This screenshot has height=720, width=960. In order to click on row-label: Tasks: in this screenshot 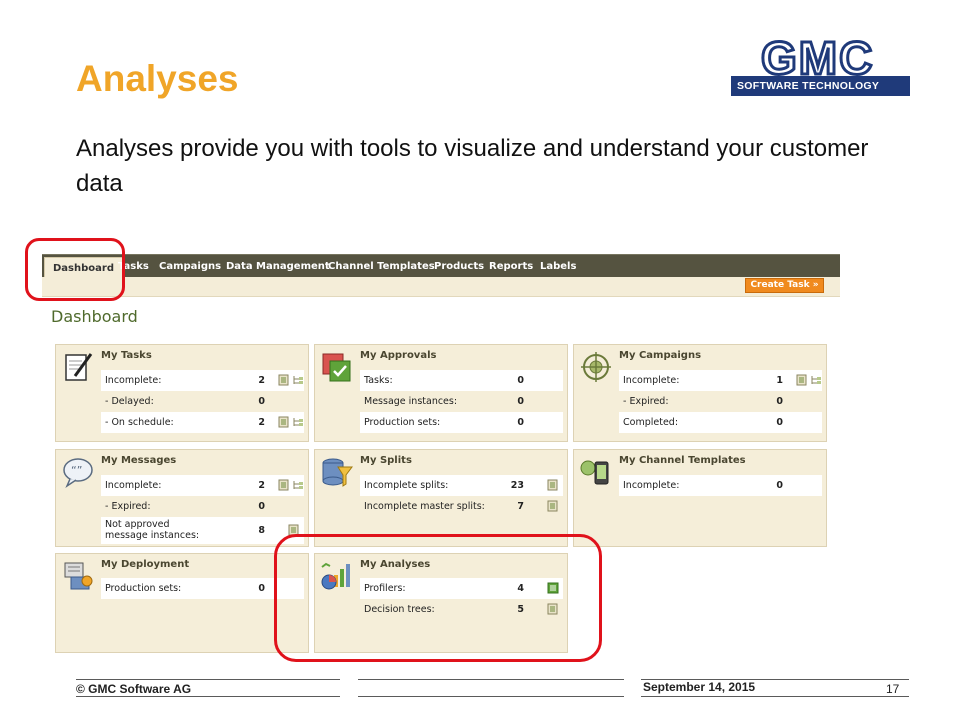, I will do `click(439, 380)`.